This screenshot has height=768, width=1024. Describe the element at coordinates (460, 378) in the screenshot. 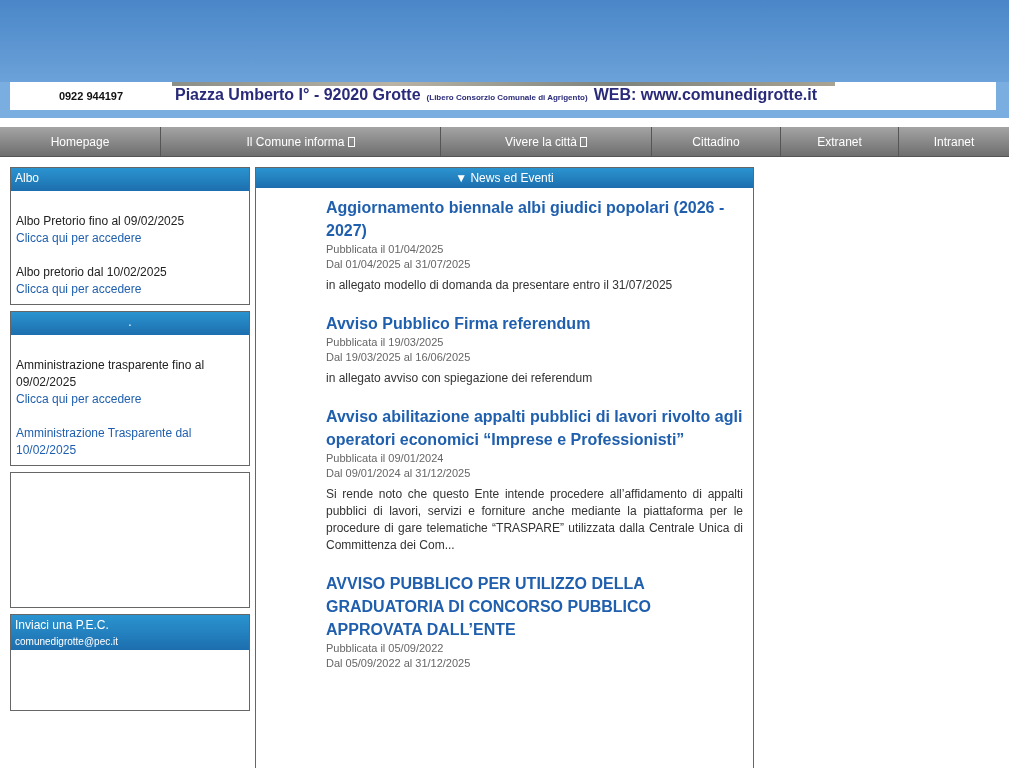

I see `news-summary: in allegato avviso con spiegazione dei referendum` at that location.